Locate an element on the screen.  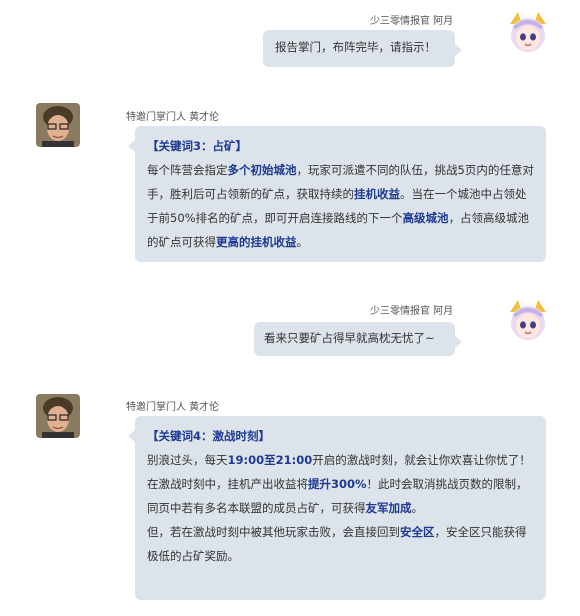
sender-name-ayue-1: 少三零情报官 阿月 is located at coordinates (412, 21).